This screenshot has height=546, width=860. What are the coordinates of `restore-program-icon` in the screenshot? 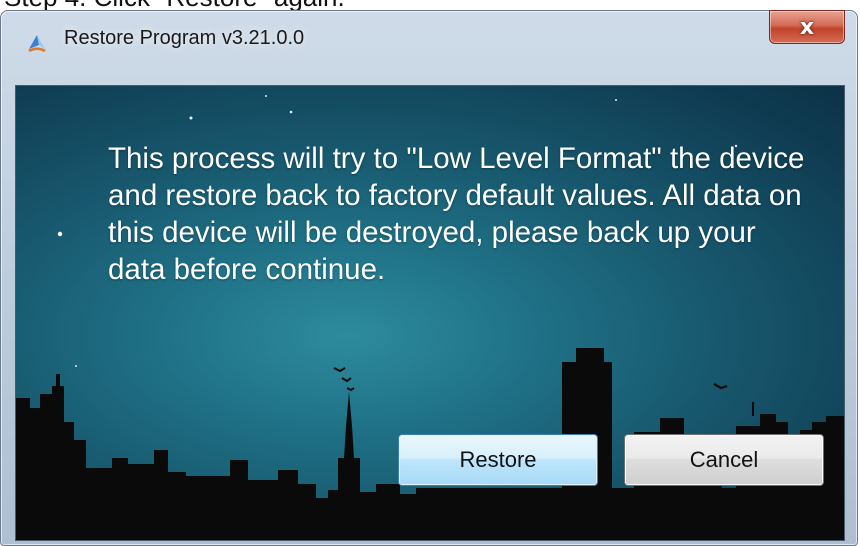 It's located at (37, 43).